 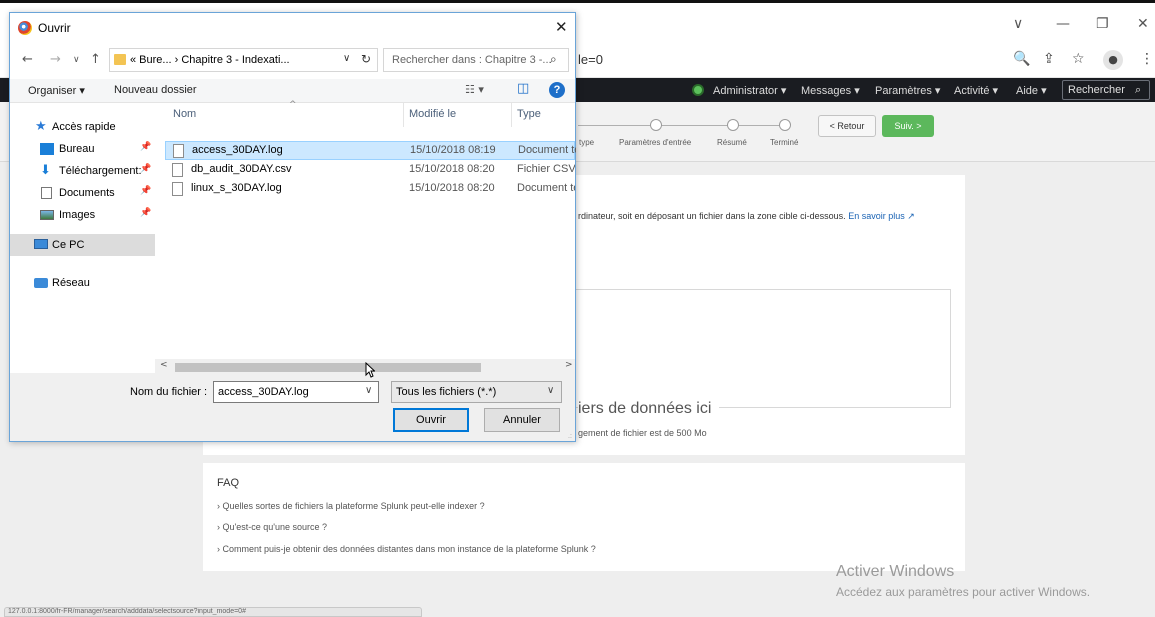 I want to click on back-arrow-icon: ←, so click(x=27, y=59).